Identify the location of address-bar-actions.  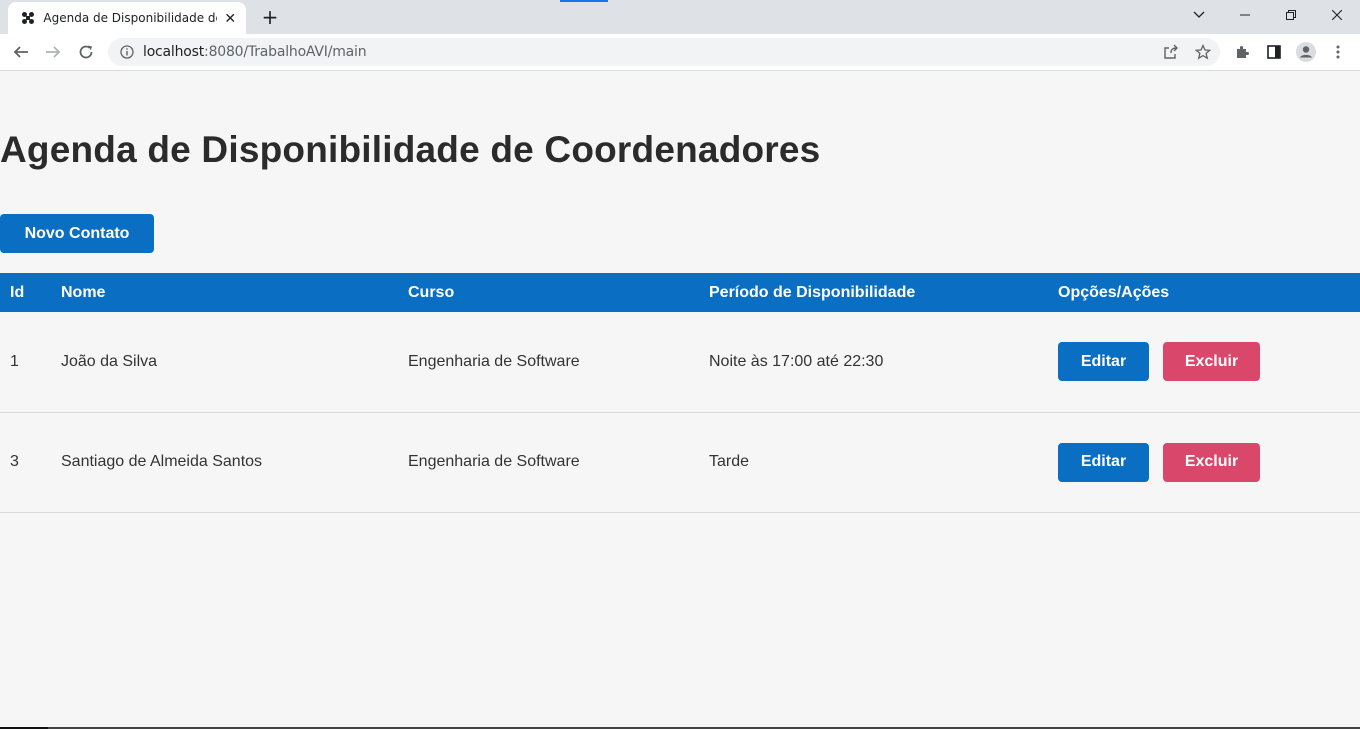
(1187, 52).